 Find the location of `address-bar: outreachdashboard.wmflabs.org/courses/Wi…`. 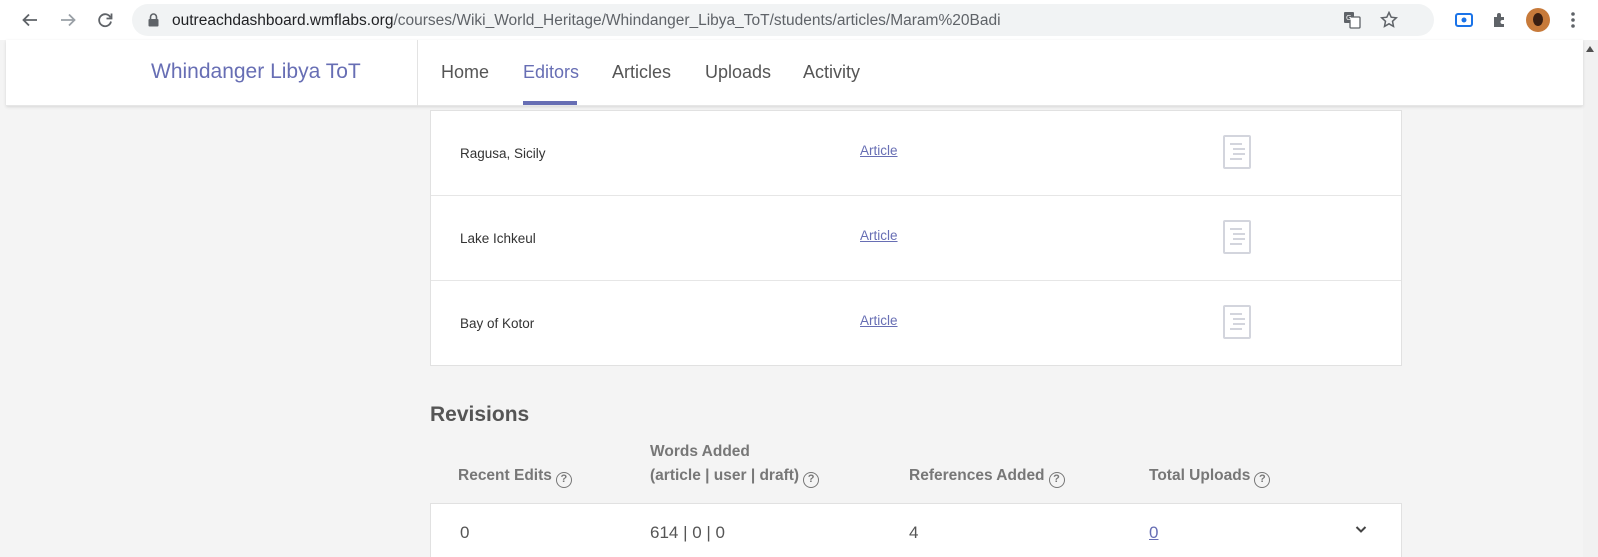

address-bar: outreachdashboard.wmflabs.org/courses/Wi… is located at coordinates (783, 20).